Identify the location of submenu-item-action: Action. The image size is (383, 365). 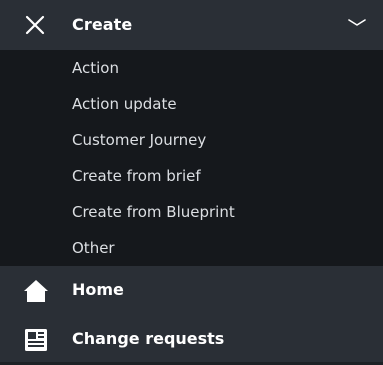
(95, 68).